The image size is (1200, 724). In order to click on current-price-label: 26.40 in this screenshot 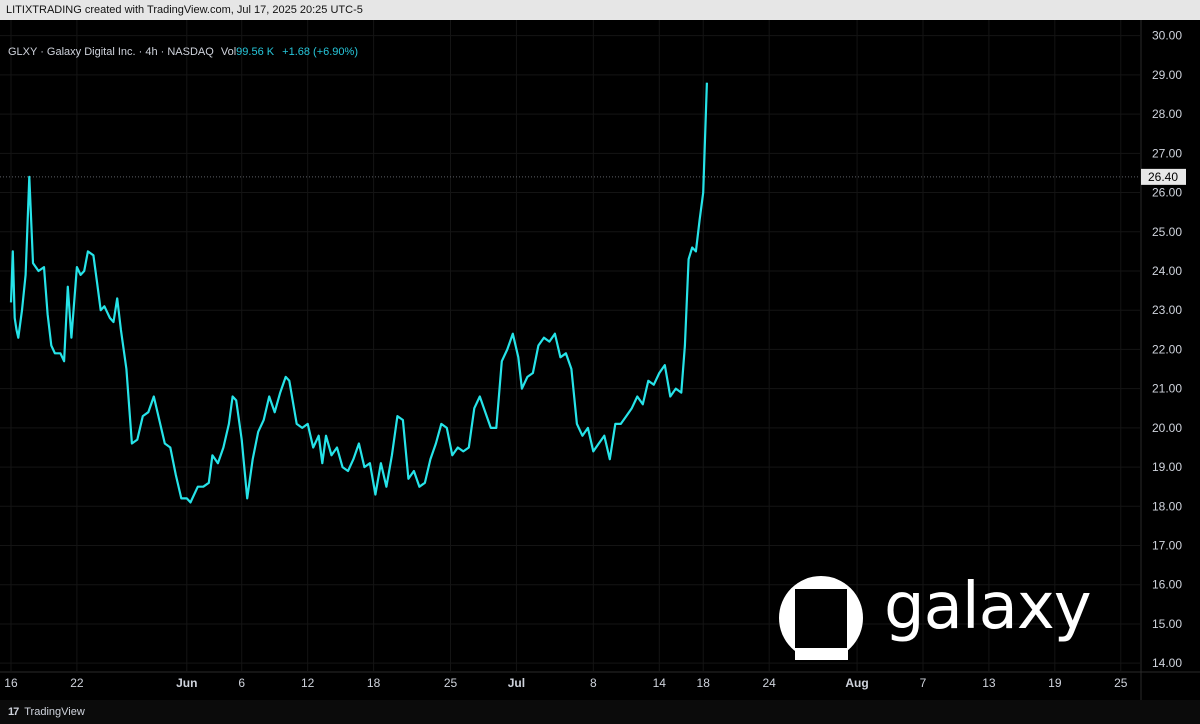, I will do `click(1163, 177)`.